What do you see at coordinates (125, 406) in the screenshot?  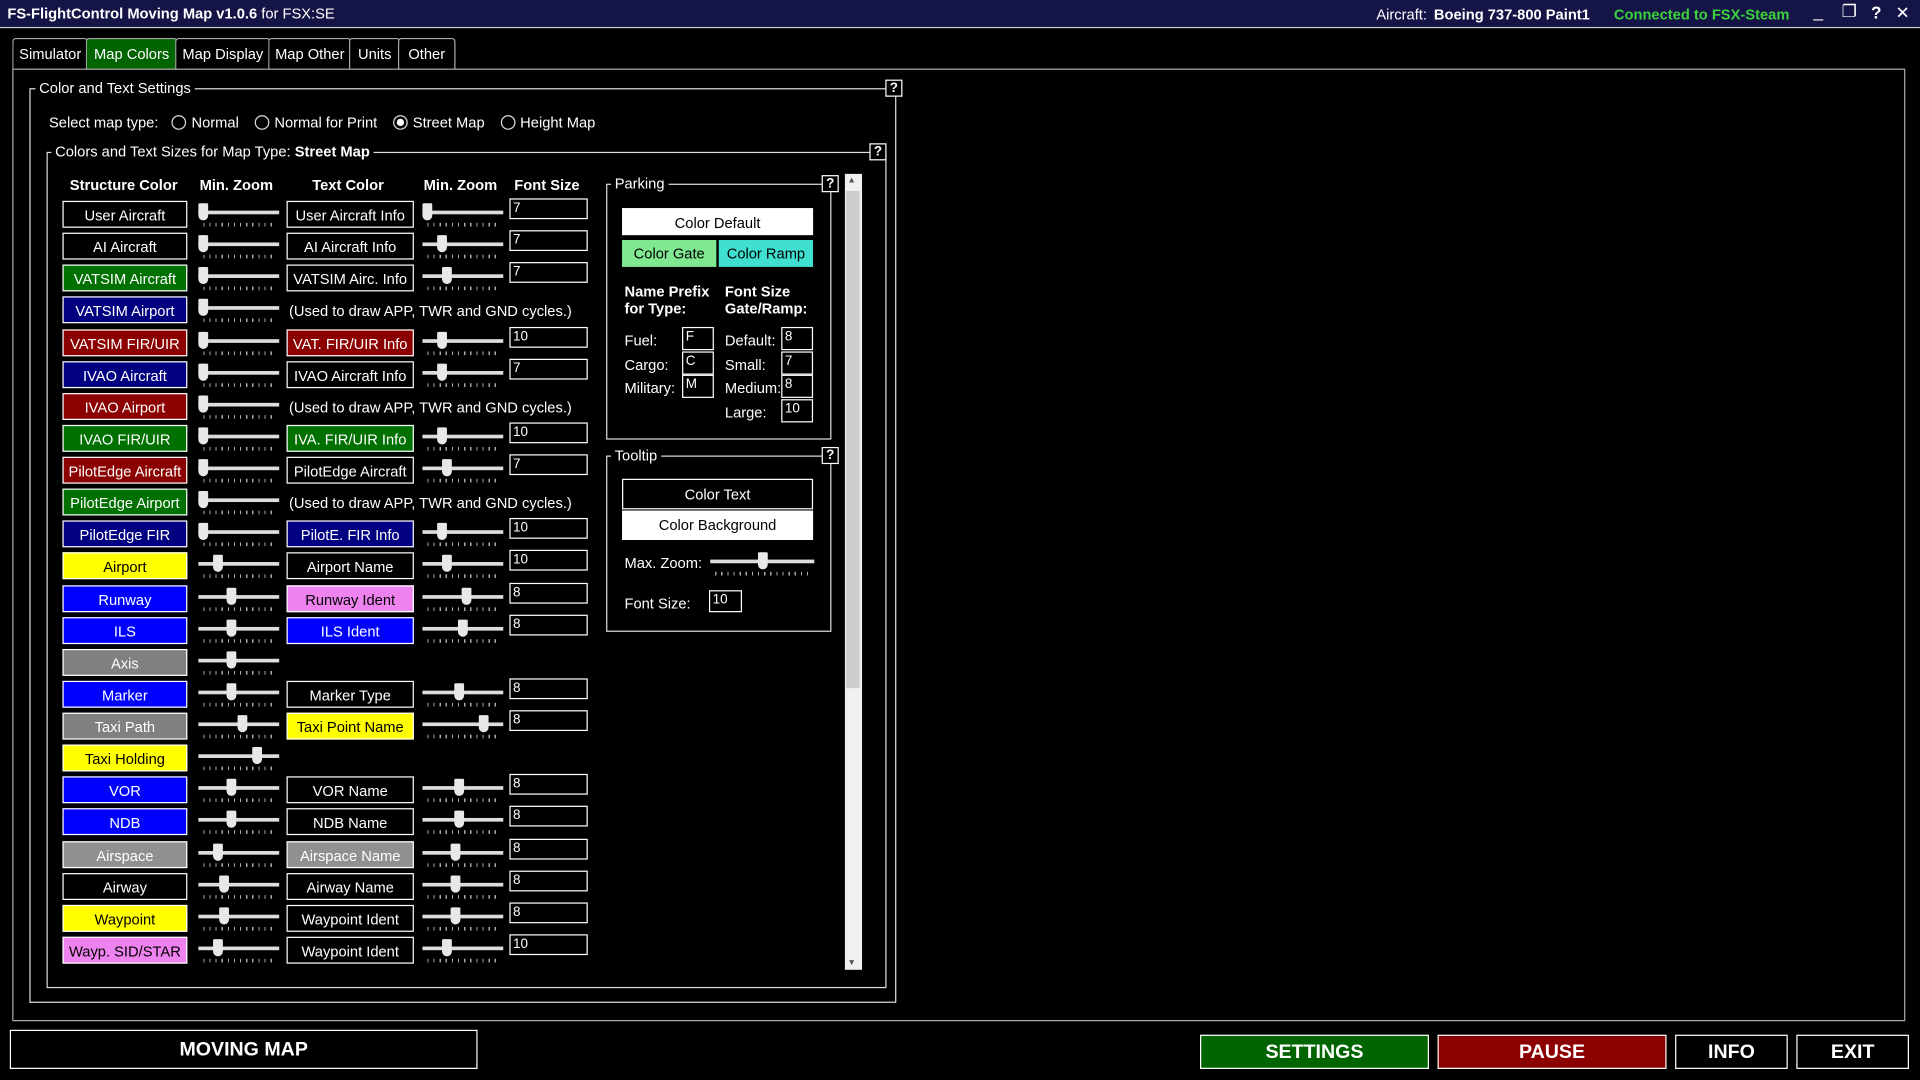 I see `structure-color-button: IVAO Airport` at bounding box center [125, 406].